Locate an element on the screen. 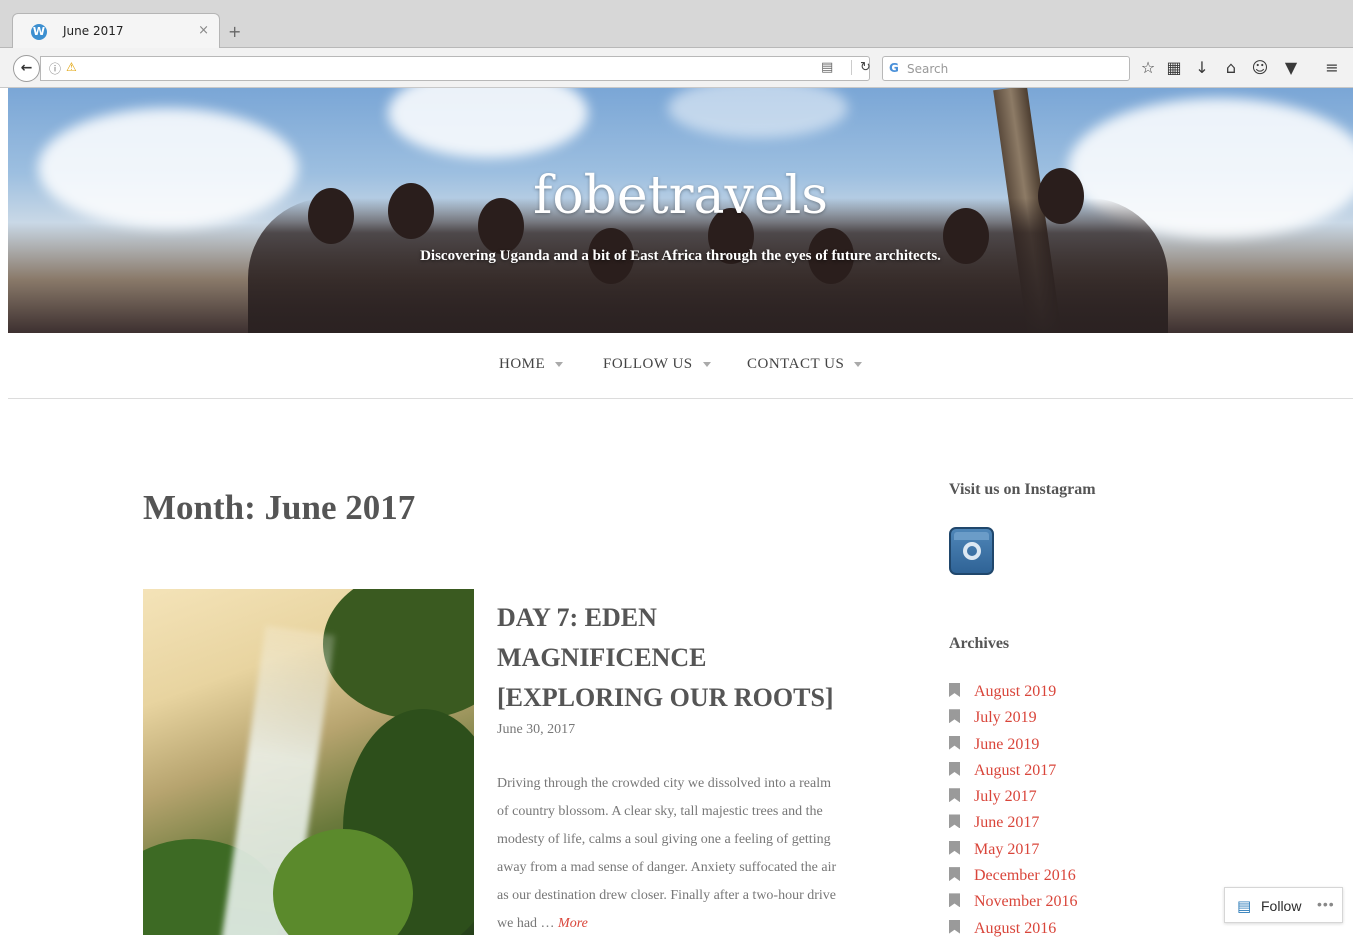  main-navigation: HOME FOLLOW US CONTACT US is located at coordinates (680, 366).